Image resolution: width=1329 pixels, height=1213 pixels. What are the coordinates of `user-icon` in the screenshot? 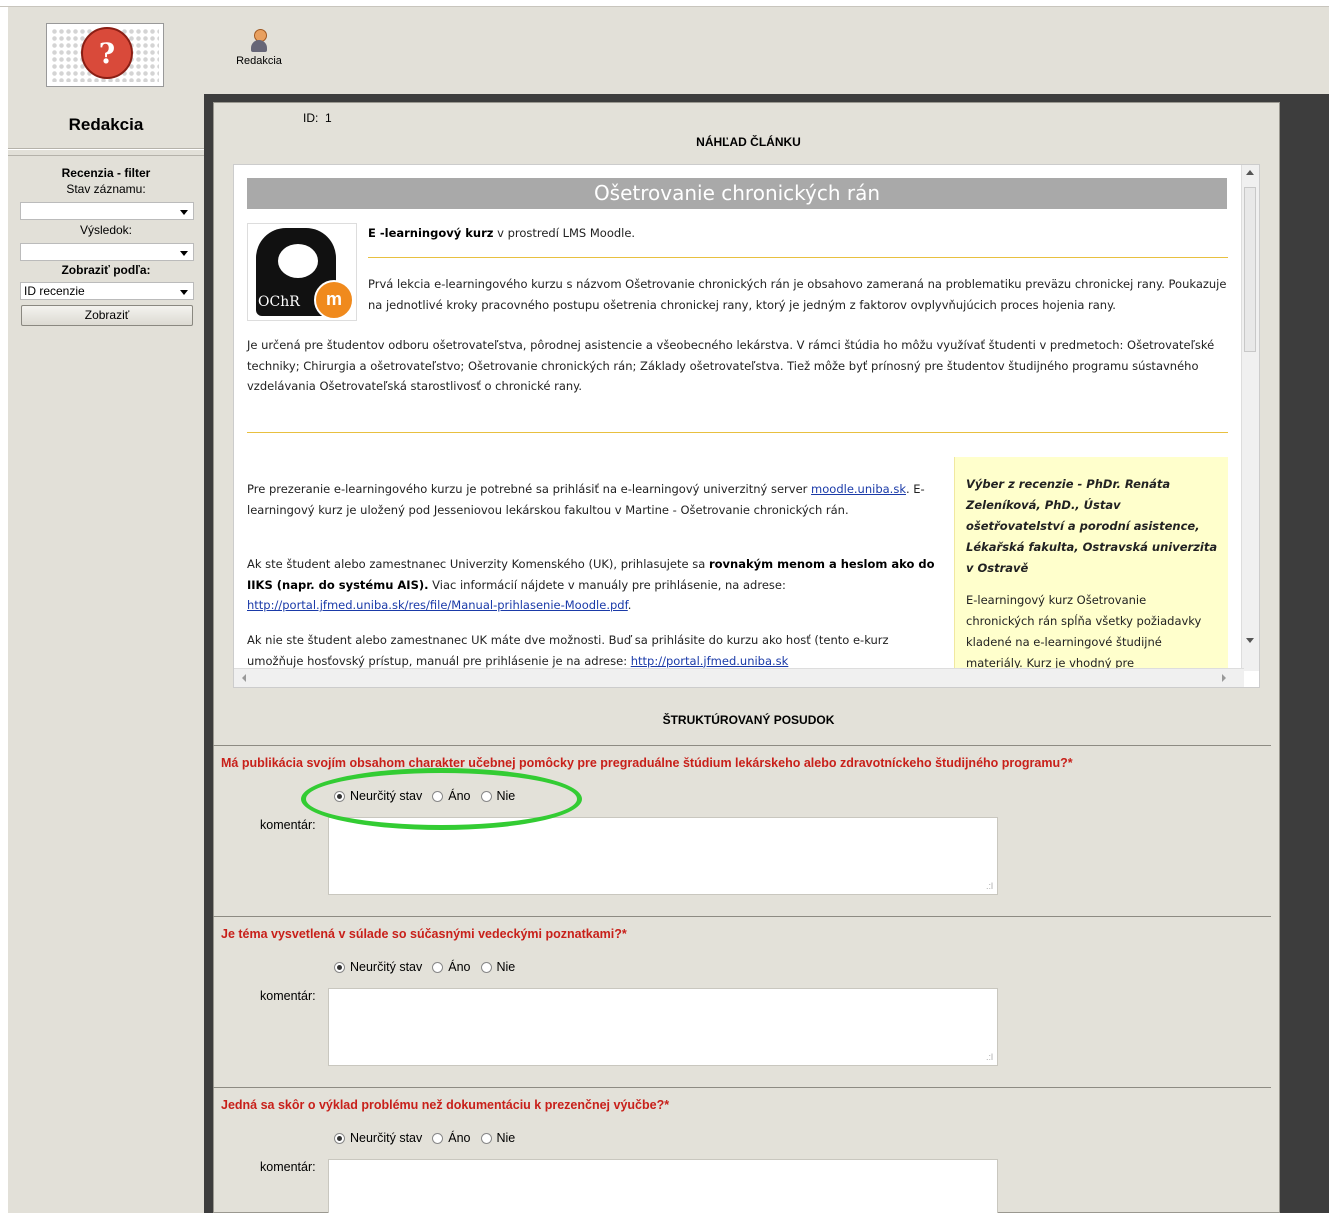 It's located at (259, 41).